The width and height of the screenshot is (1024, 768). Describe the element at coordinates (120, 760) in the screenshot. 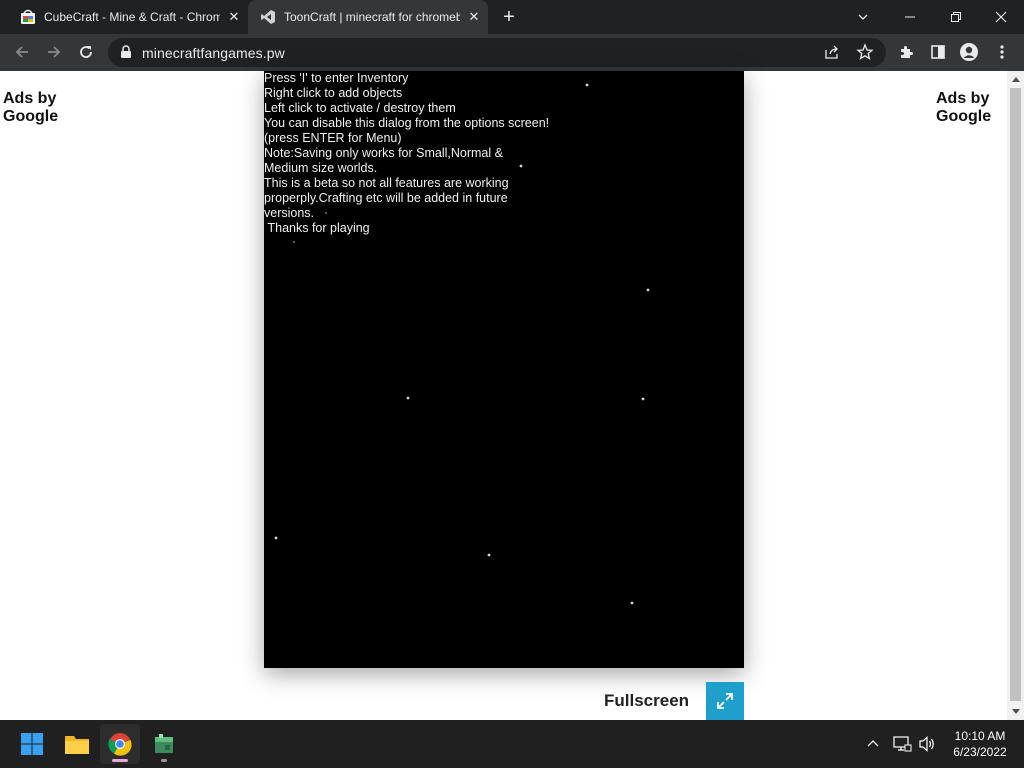

I see `active-indicator` at that location.